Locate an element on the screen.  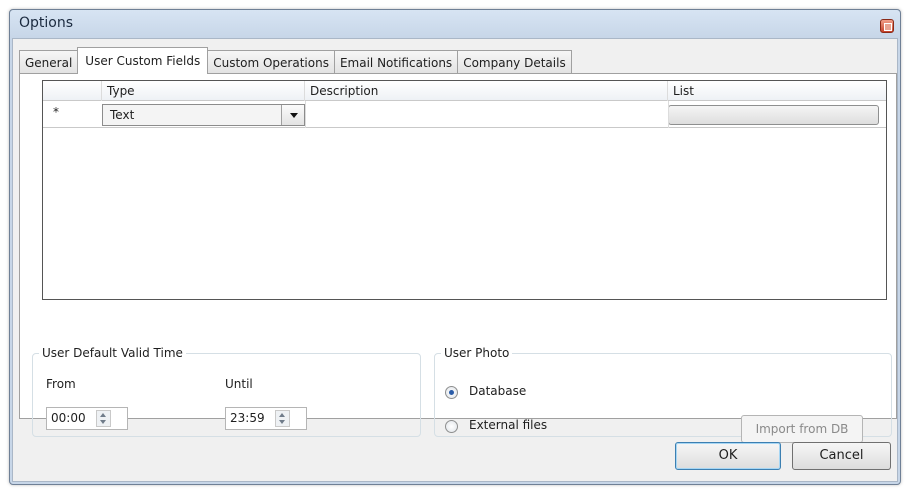
tab-company-details: Company Details is located at coordinates (514, 62).